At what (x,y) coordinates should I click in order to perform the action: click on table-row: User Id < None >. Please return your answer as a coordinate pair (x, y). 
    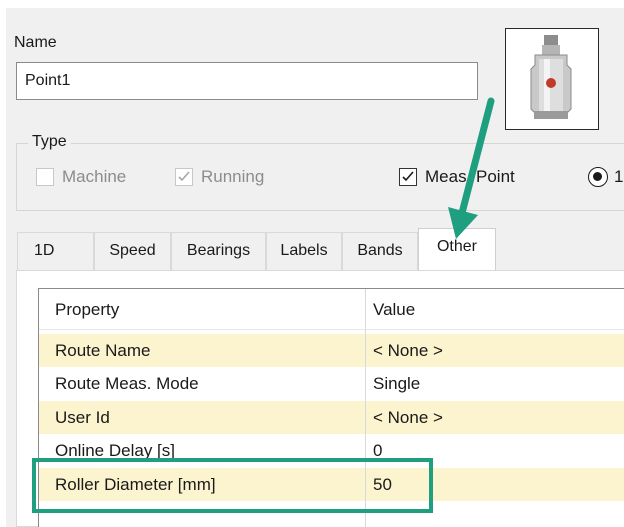
    Looking at the image, I should click on (331, 417).